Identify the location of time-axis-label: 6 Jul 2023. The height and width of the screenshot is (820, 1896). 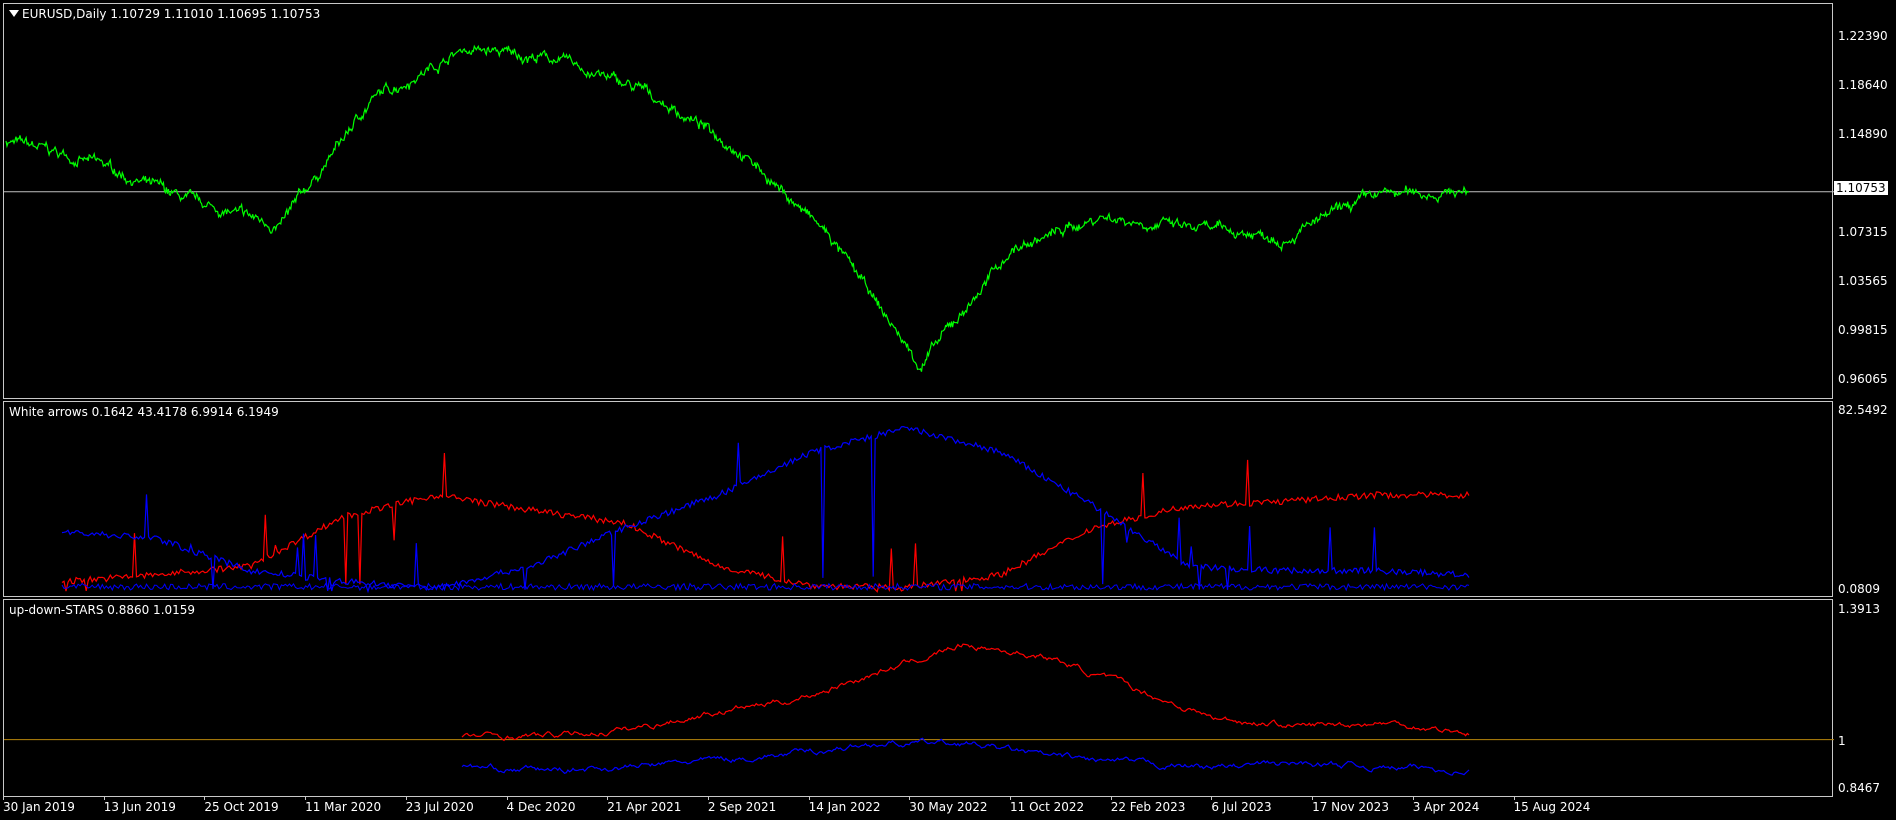
(1241, 807).